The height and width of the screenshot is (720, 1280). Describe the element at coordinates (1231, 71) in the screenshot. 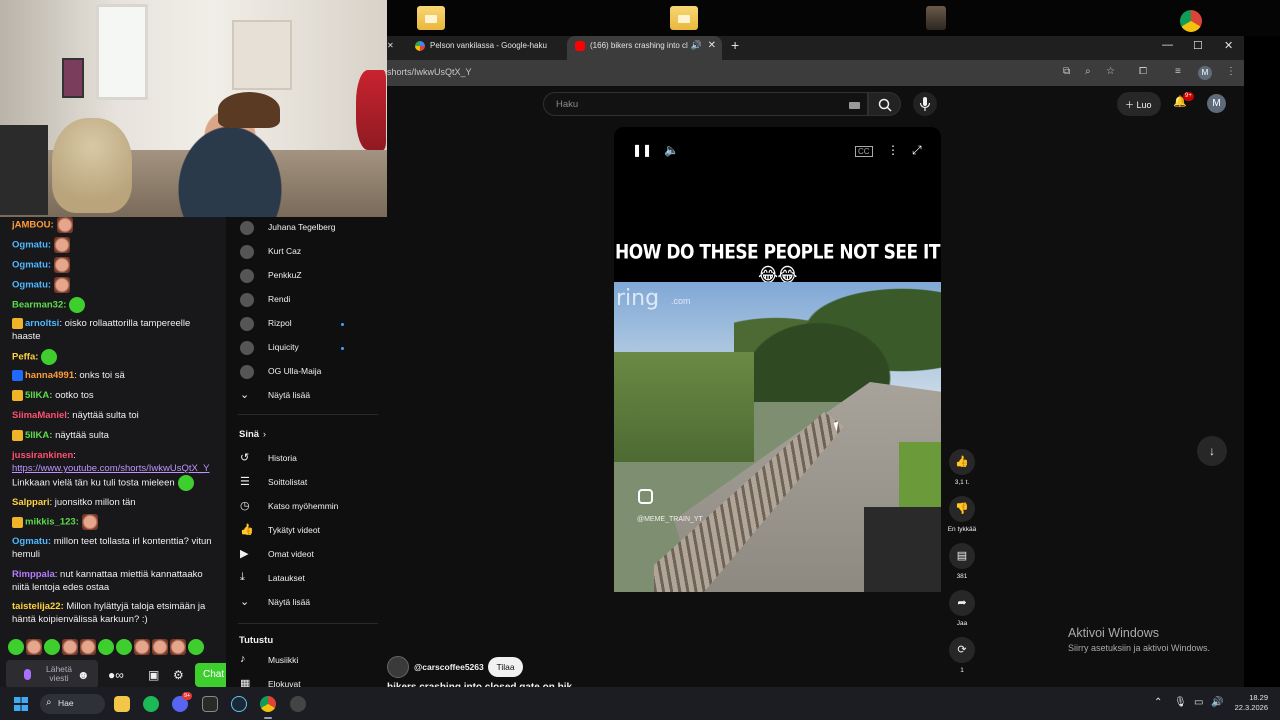

I see `browser-menu-icon: ⋮` at that location.